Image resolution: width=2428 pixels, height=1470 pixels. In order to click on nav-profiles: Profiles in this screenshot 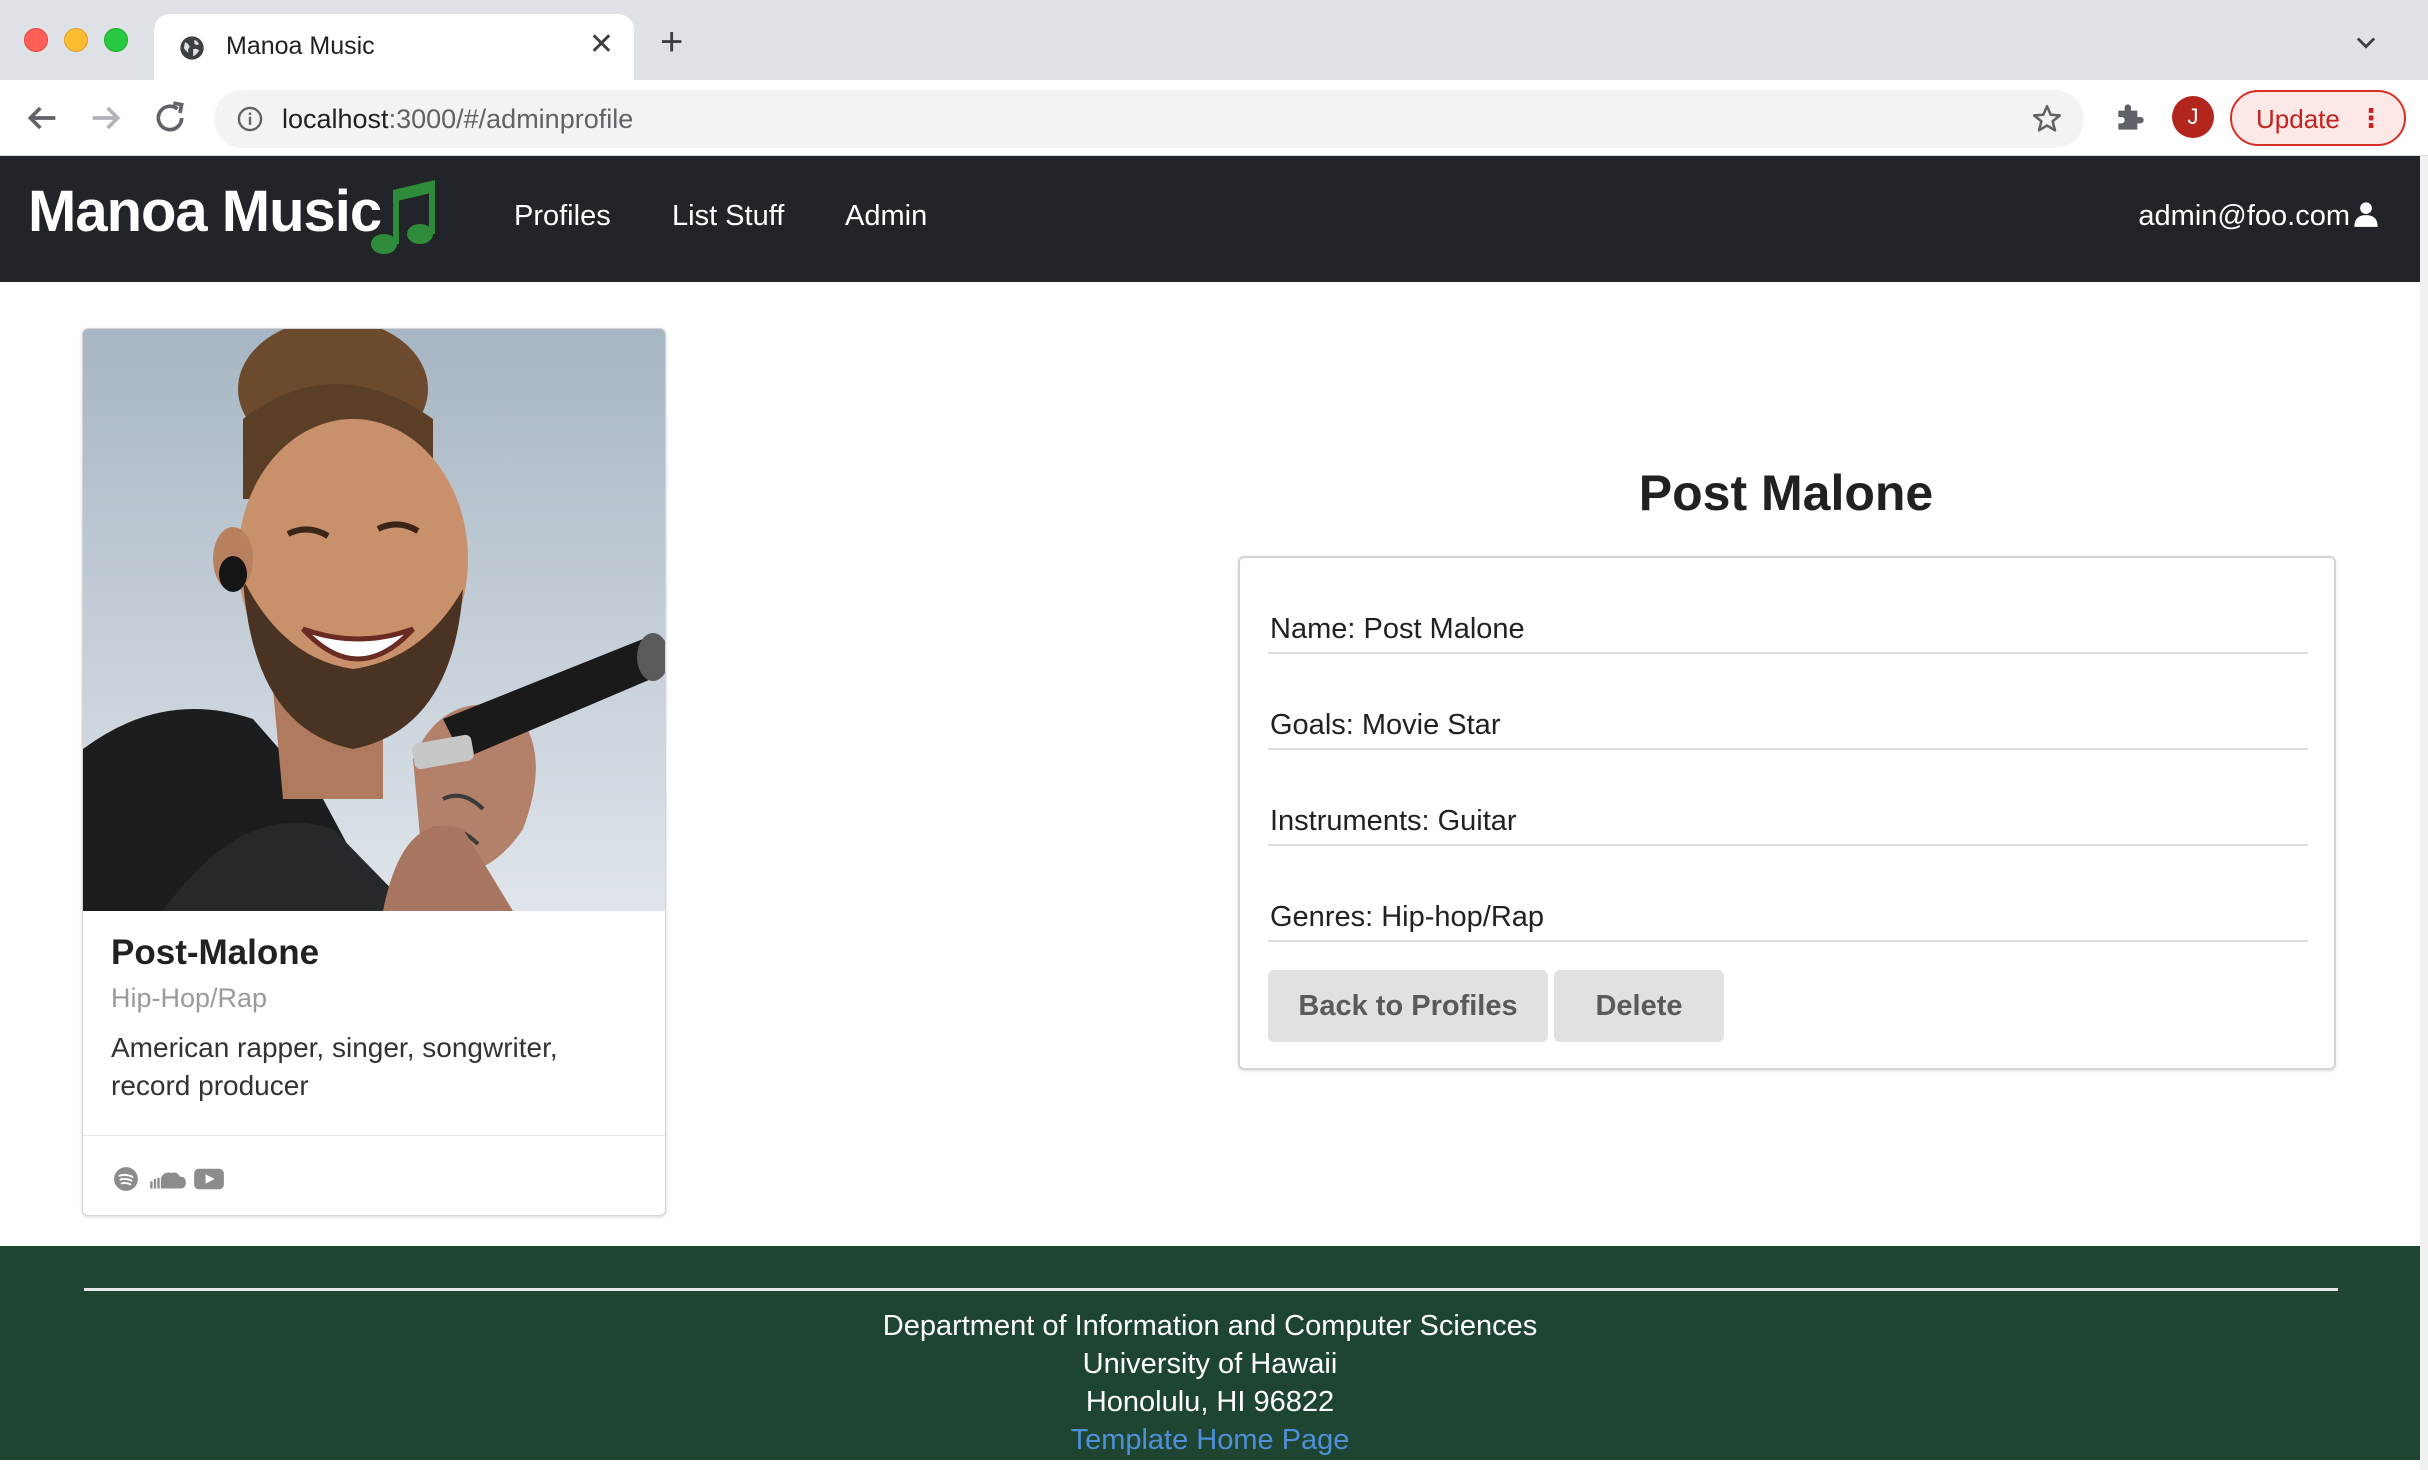, I will do `click(562, 216)`.